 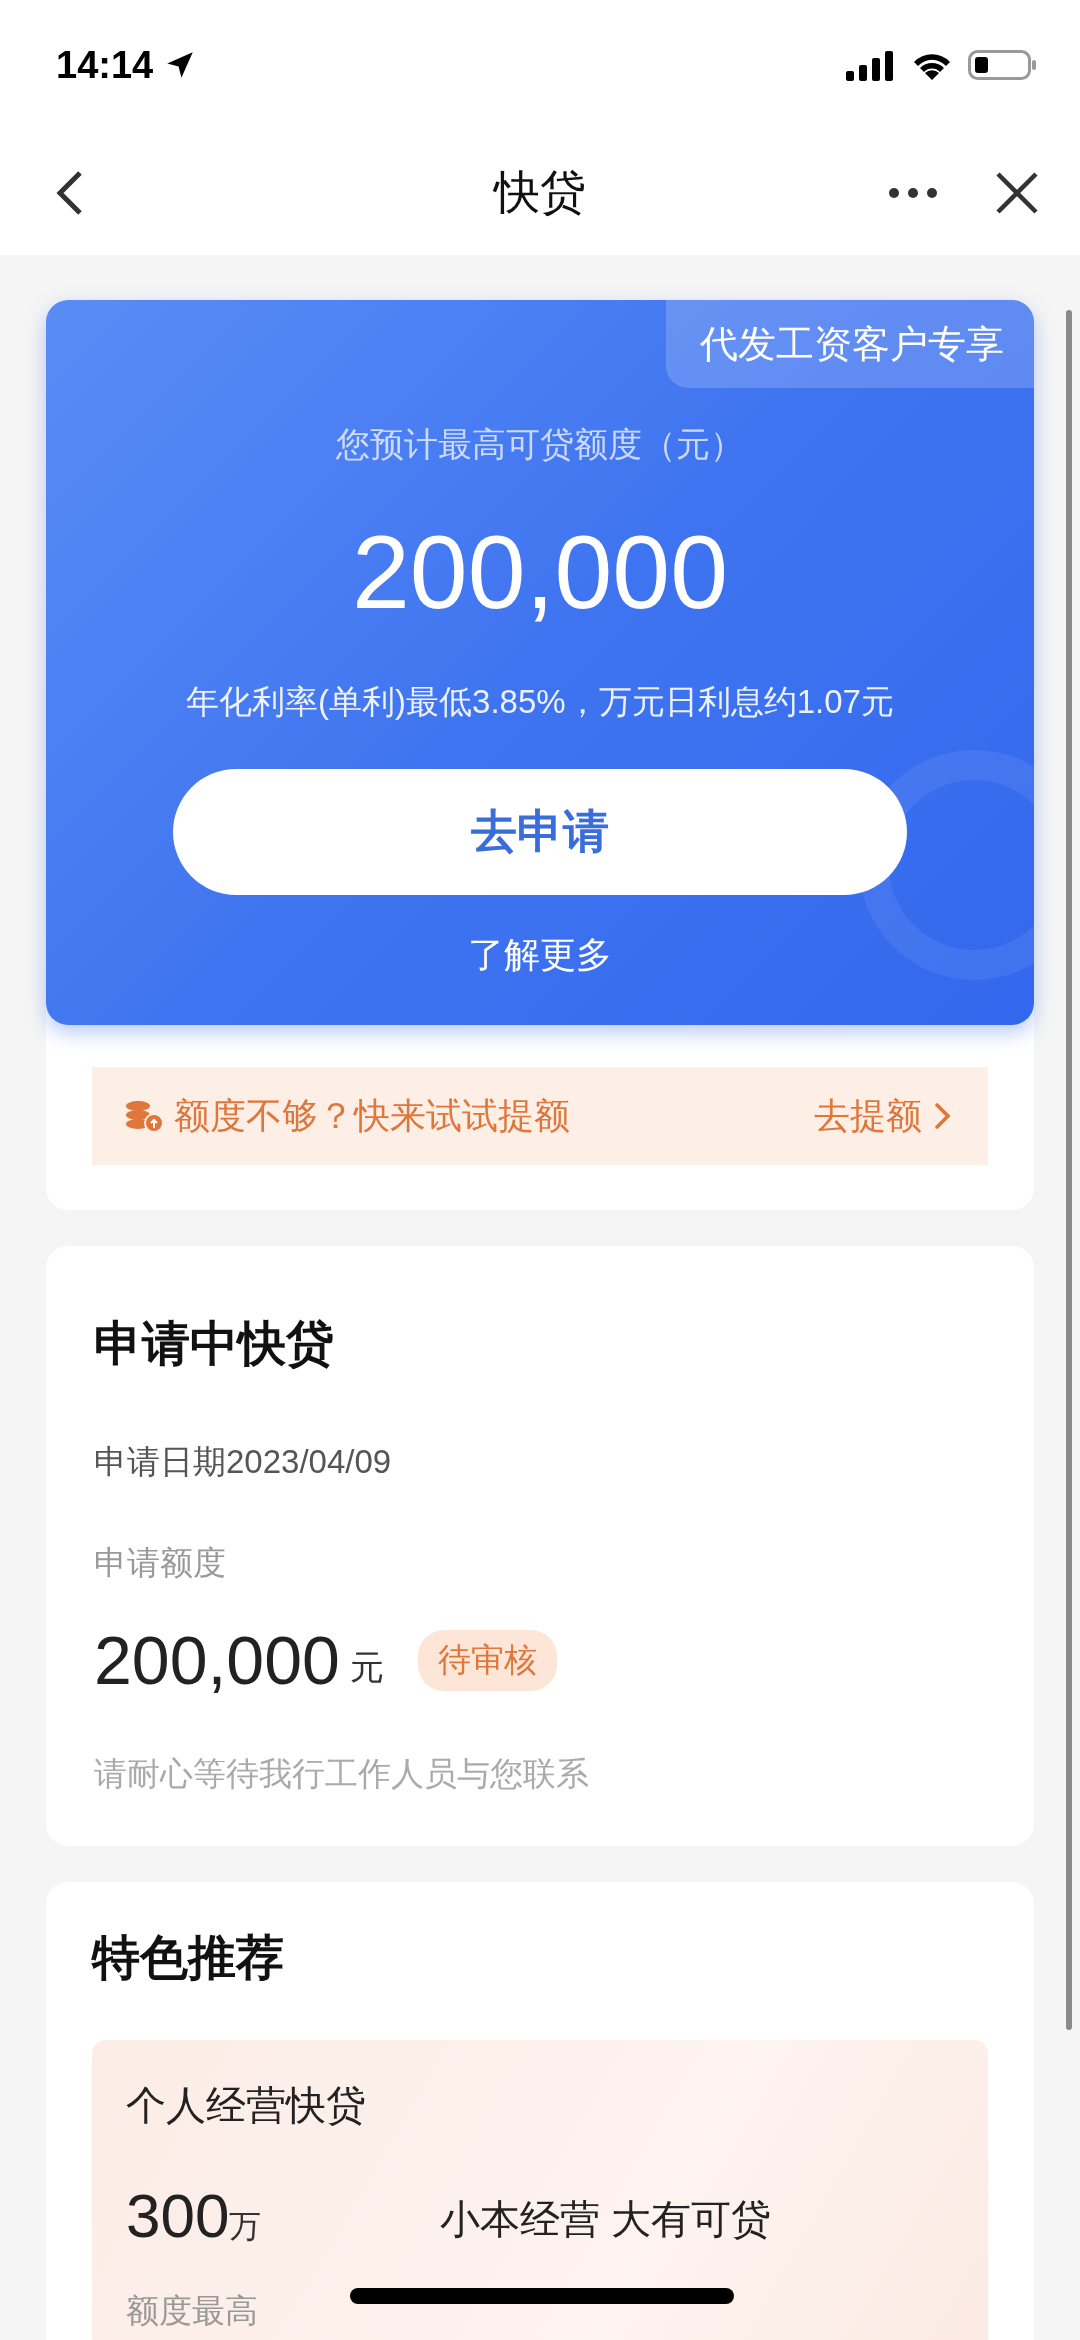 I want to click on customer-badge: 代发工资客户专享, so click(x=850, y=344).